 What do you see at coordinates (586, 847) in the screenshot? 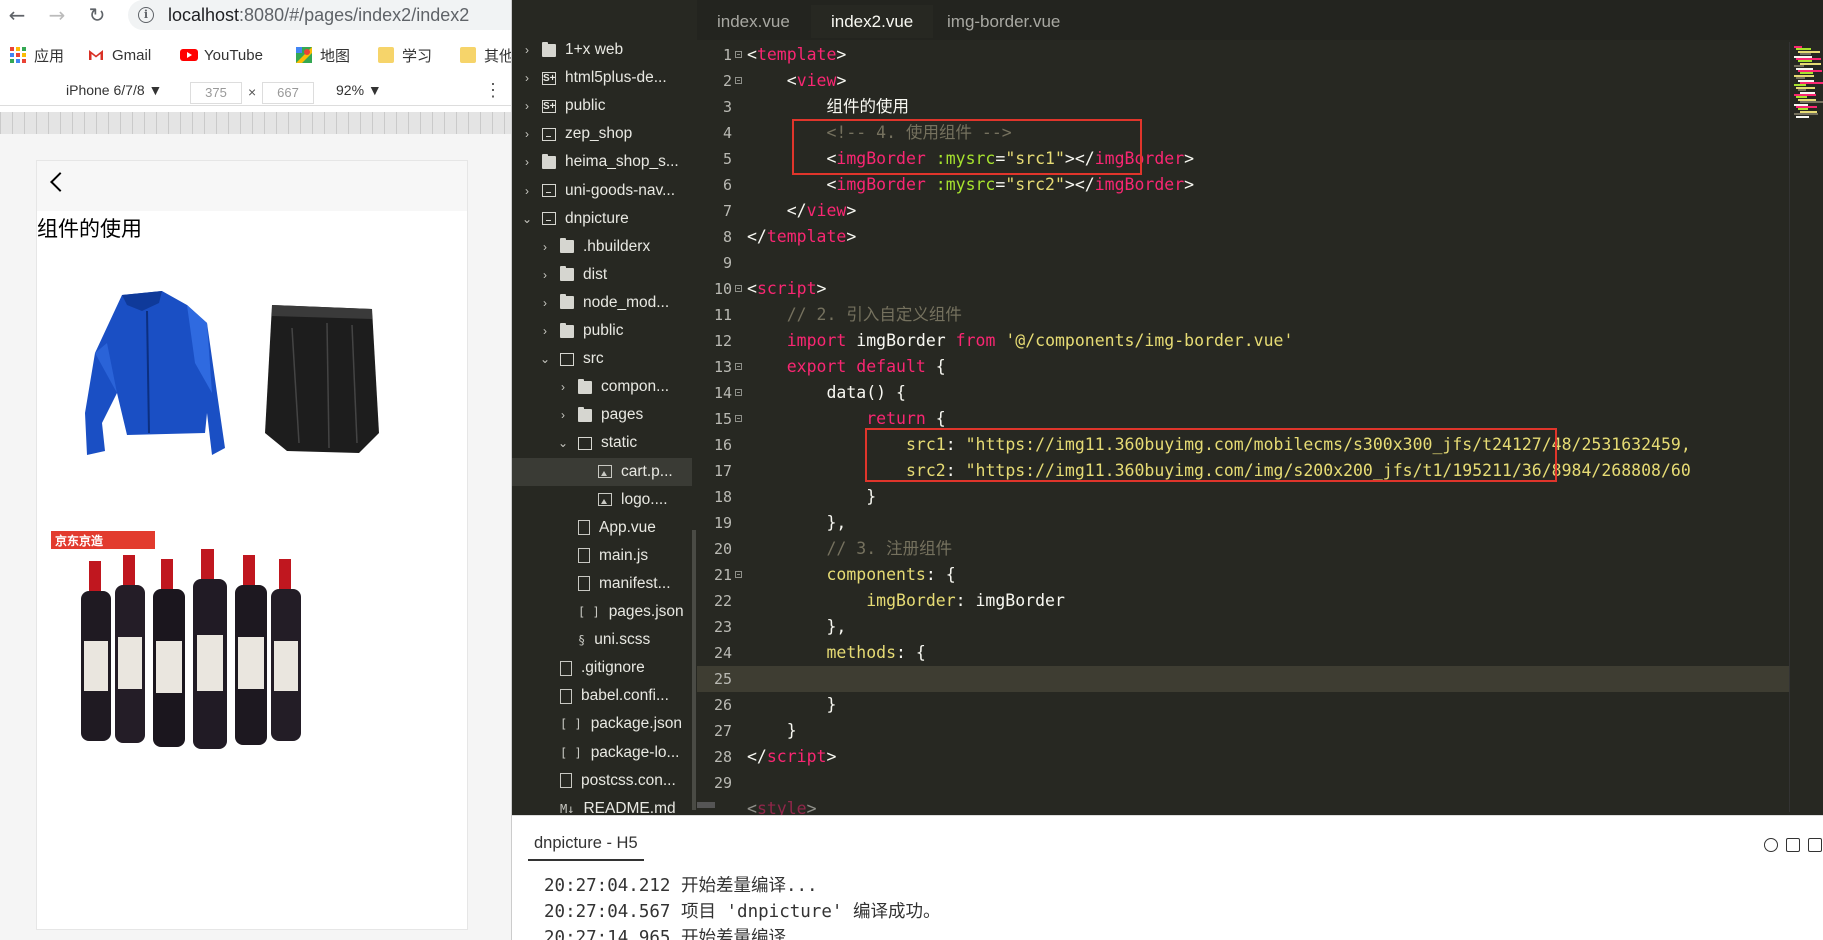
I see `console-tab: dnpicture - H5` at bounding box center [586, 847].